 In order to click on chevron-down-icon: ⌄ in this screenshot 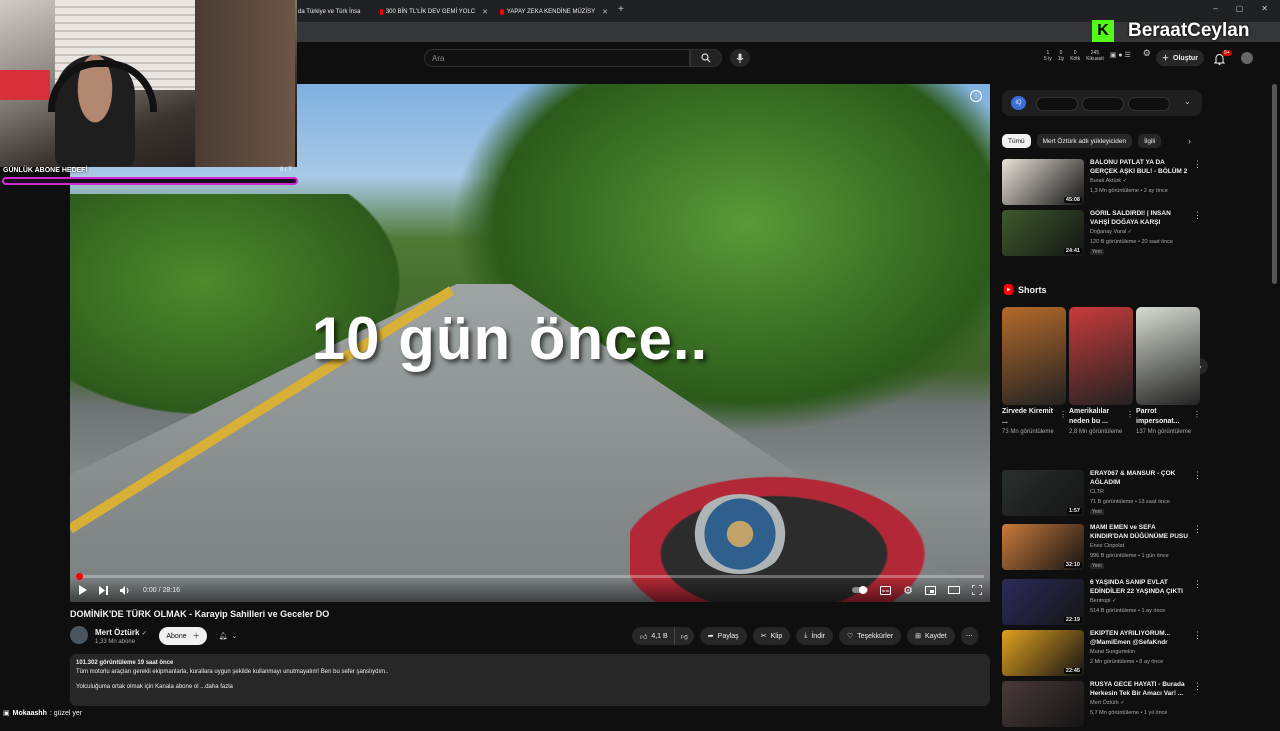, I will do `click(1187, 101)`.